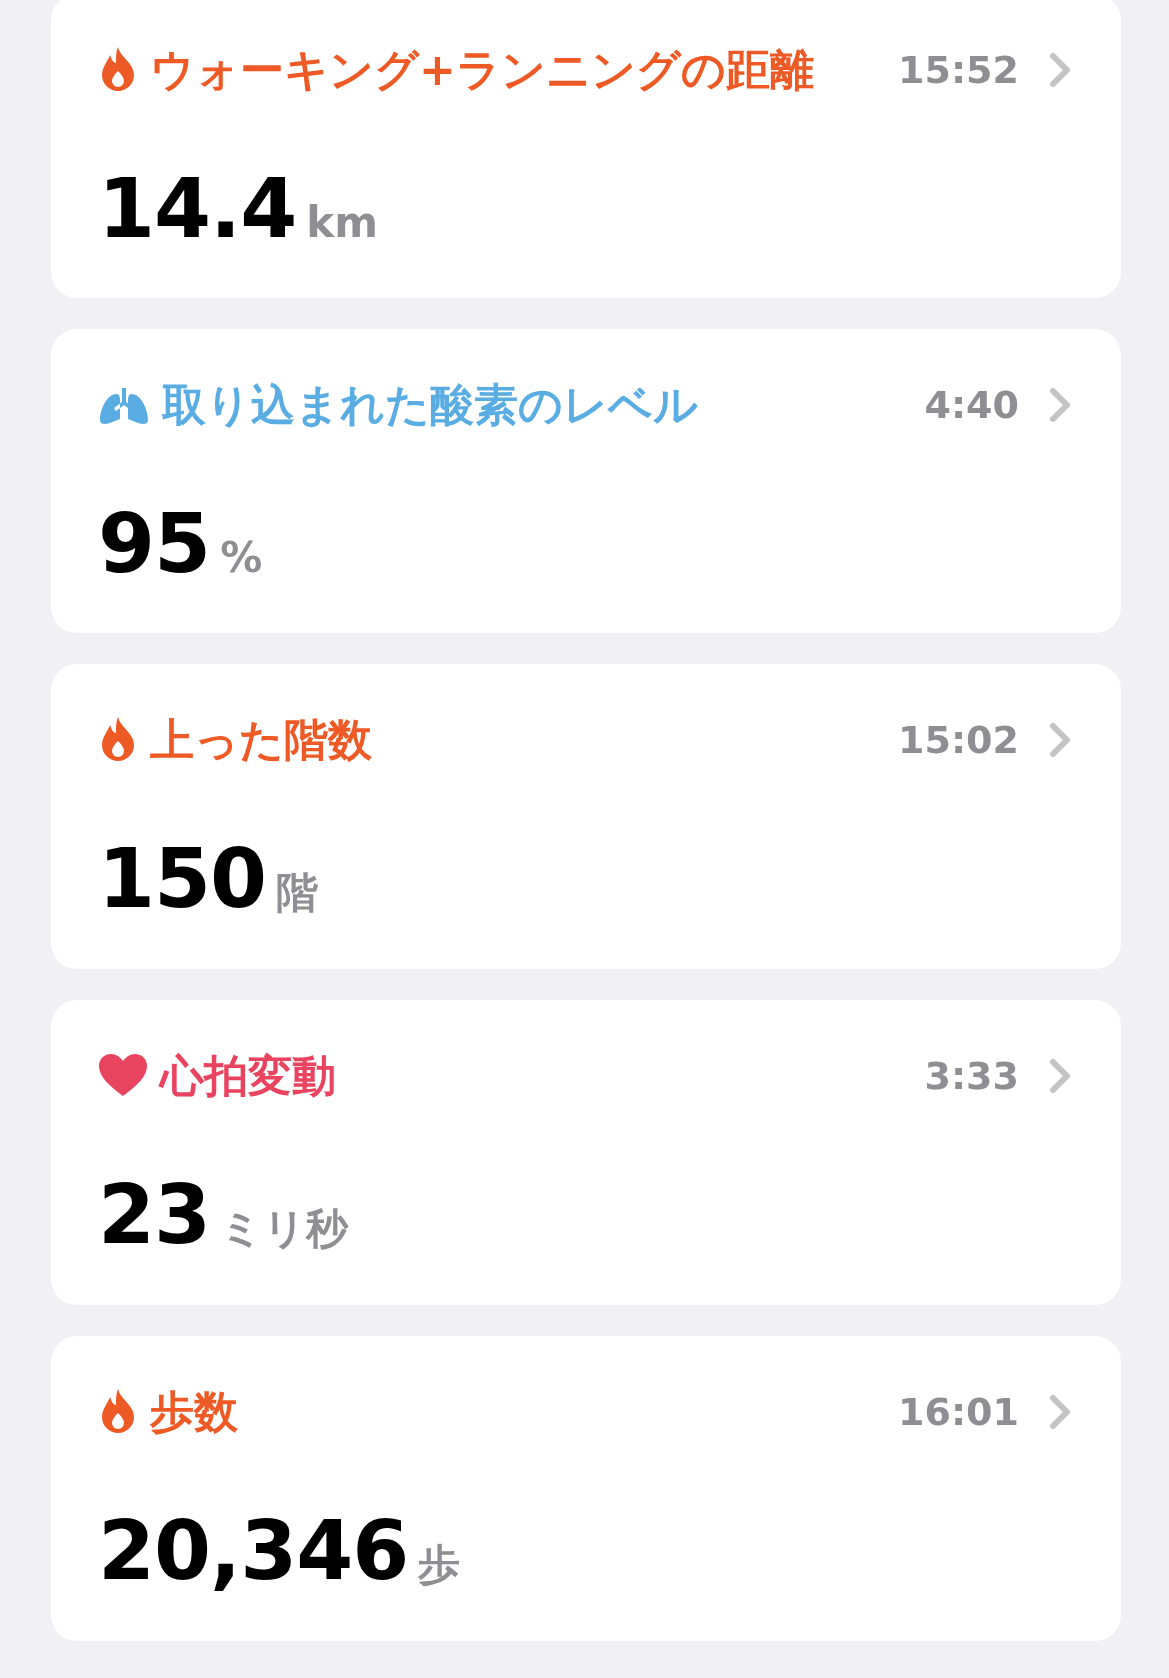 Image resolution: width=1169 pixels, height=1678 pixels. Describe the element at coordinates (971, 1076) in the screenshot. I see `time-label: 3:33` at that location.